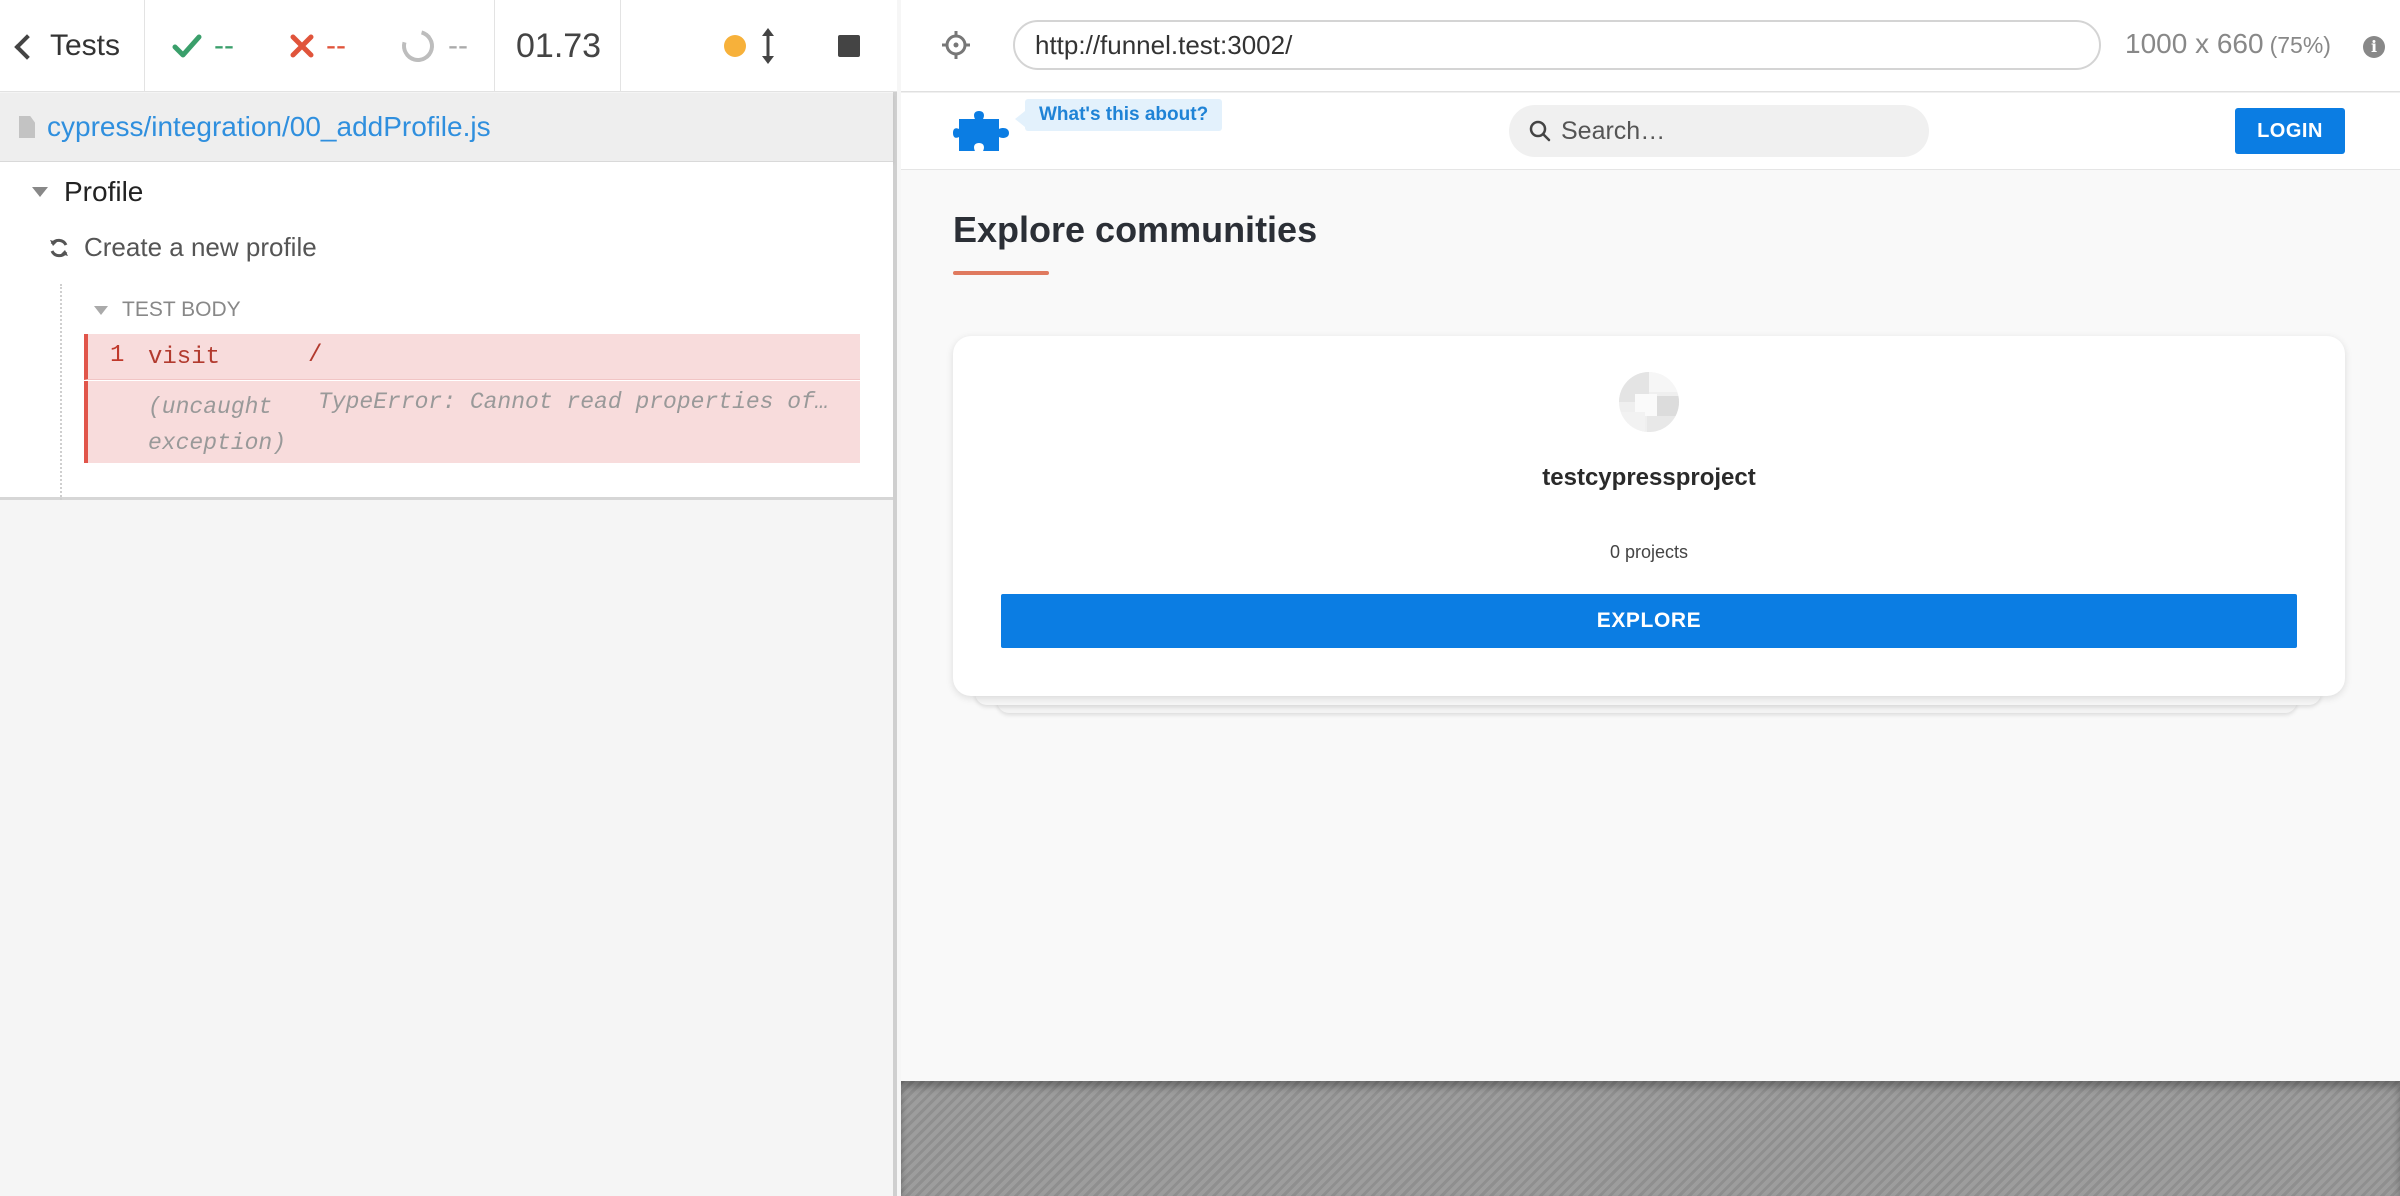 Image resolution: width=2400 pixels, height=1196 pixels. Describe the element at coordinates (2300, 45) in the screenshot. I see `viewport-scale: (75%)` at that location.